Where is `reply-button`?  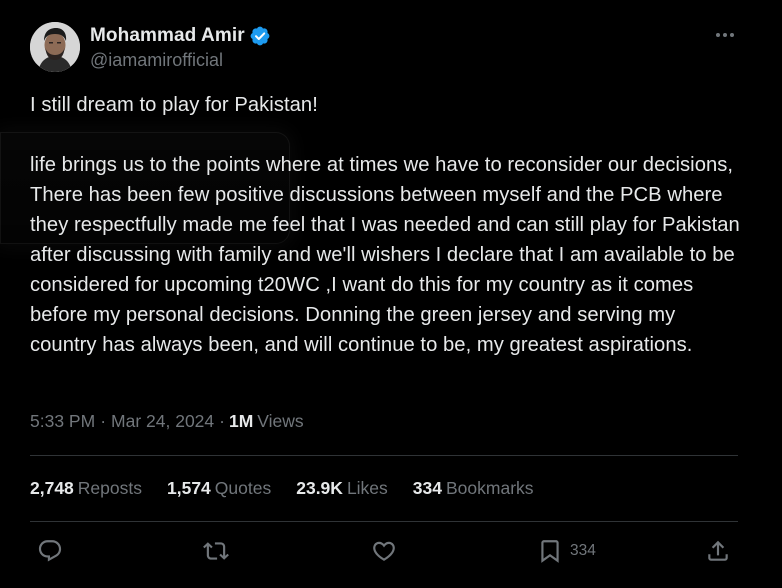 reply-button is located at coordinates (50, 551).